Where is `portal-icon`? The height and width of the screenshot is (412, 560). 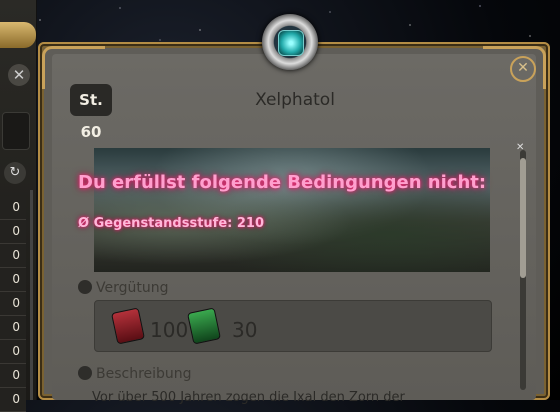
portal-icon is located at coordinates (291, 43).